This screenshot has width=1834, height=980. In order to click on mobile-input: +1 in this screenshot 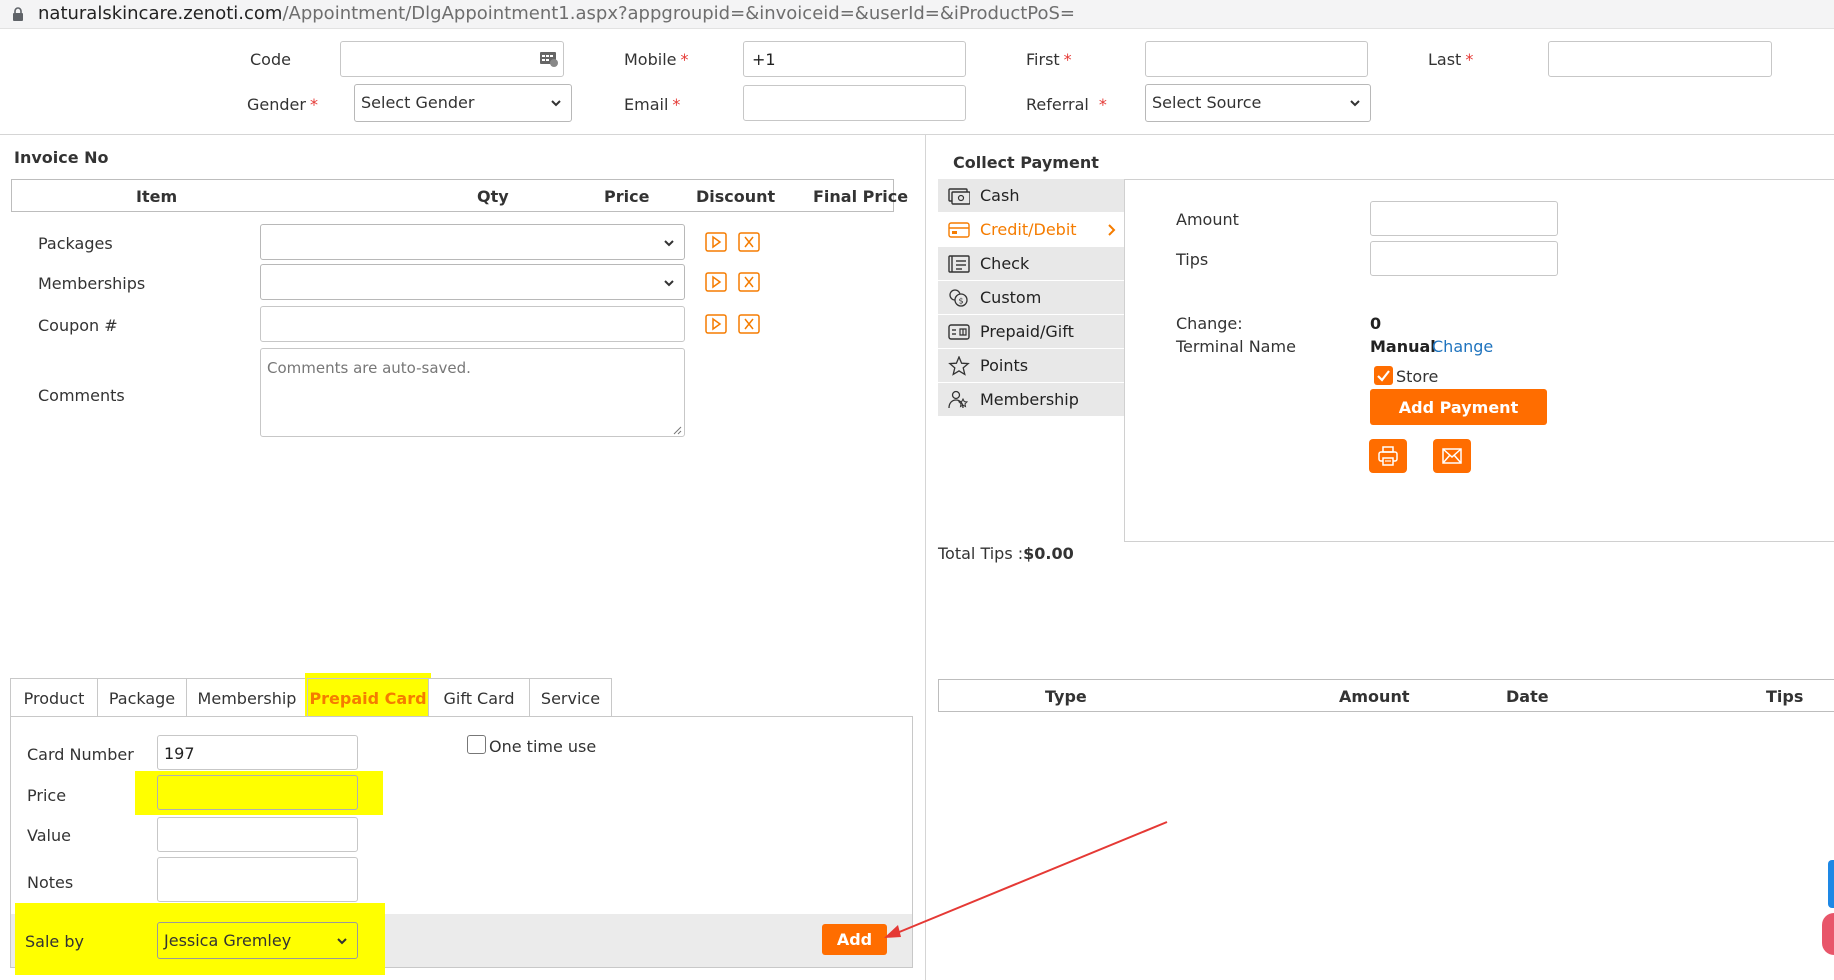, I will do `click(854, 59)`.